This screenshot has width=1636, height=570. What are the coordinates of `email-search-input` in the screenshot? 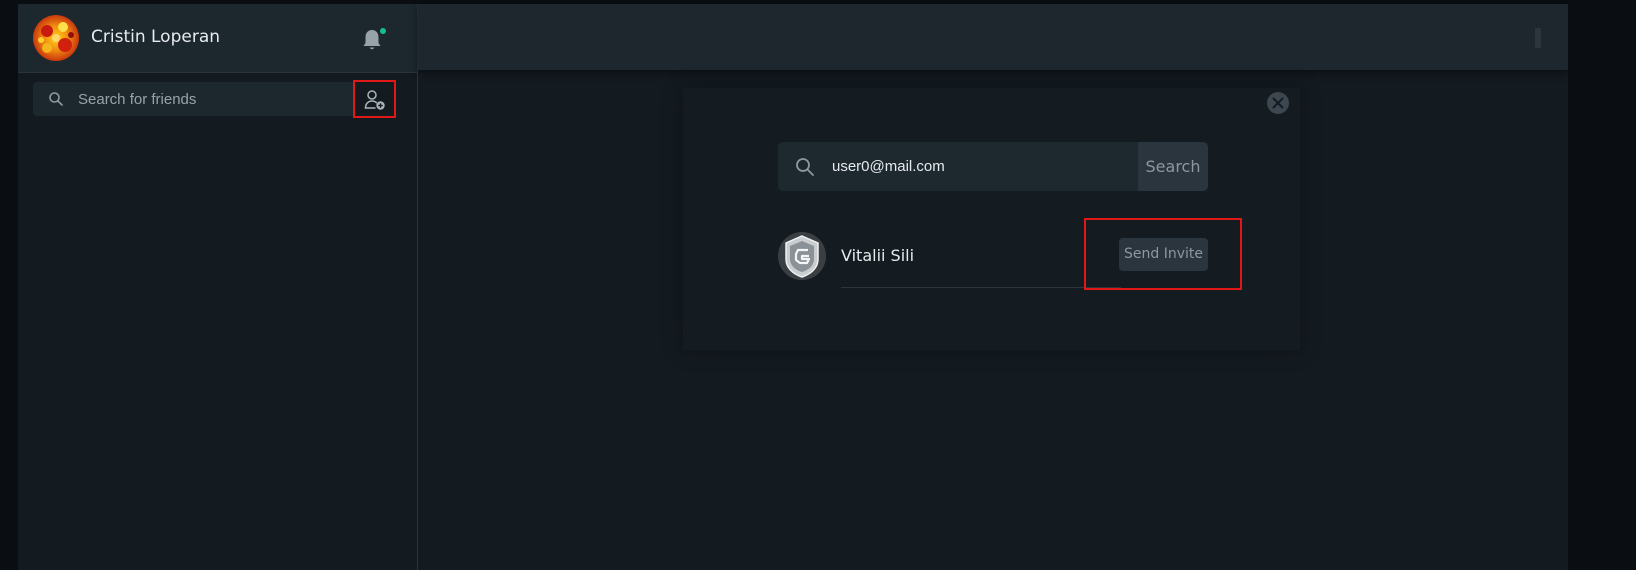 It's located at (982, 166).